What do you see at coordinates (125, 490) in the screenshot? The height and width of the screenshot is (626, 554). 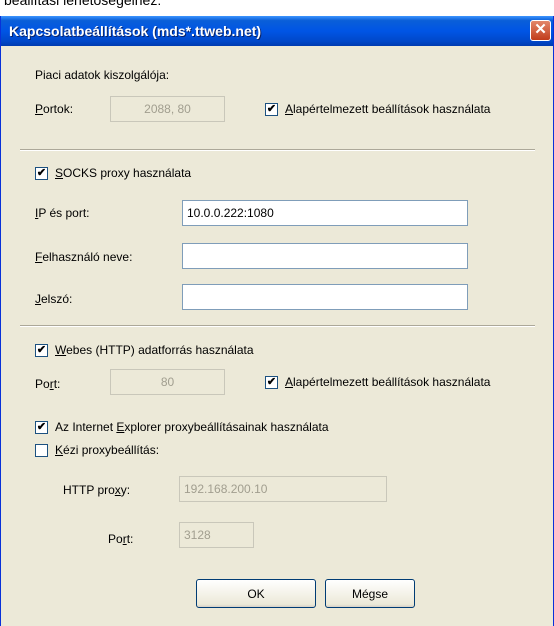 I see `http-proxy-label-post: y:` at bounding box center [125, 490].